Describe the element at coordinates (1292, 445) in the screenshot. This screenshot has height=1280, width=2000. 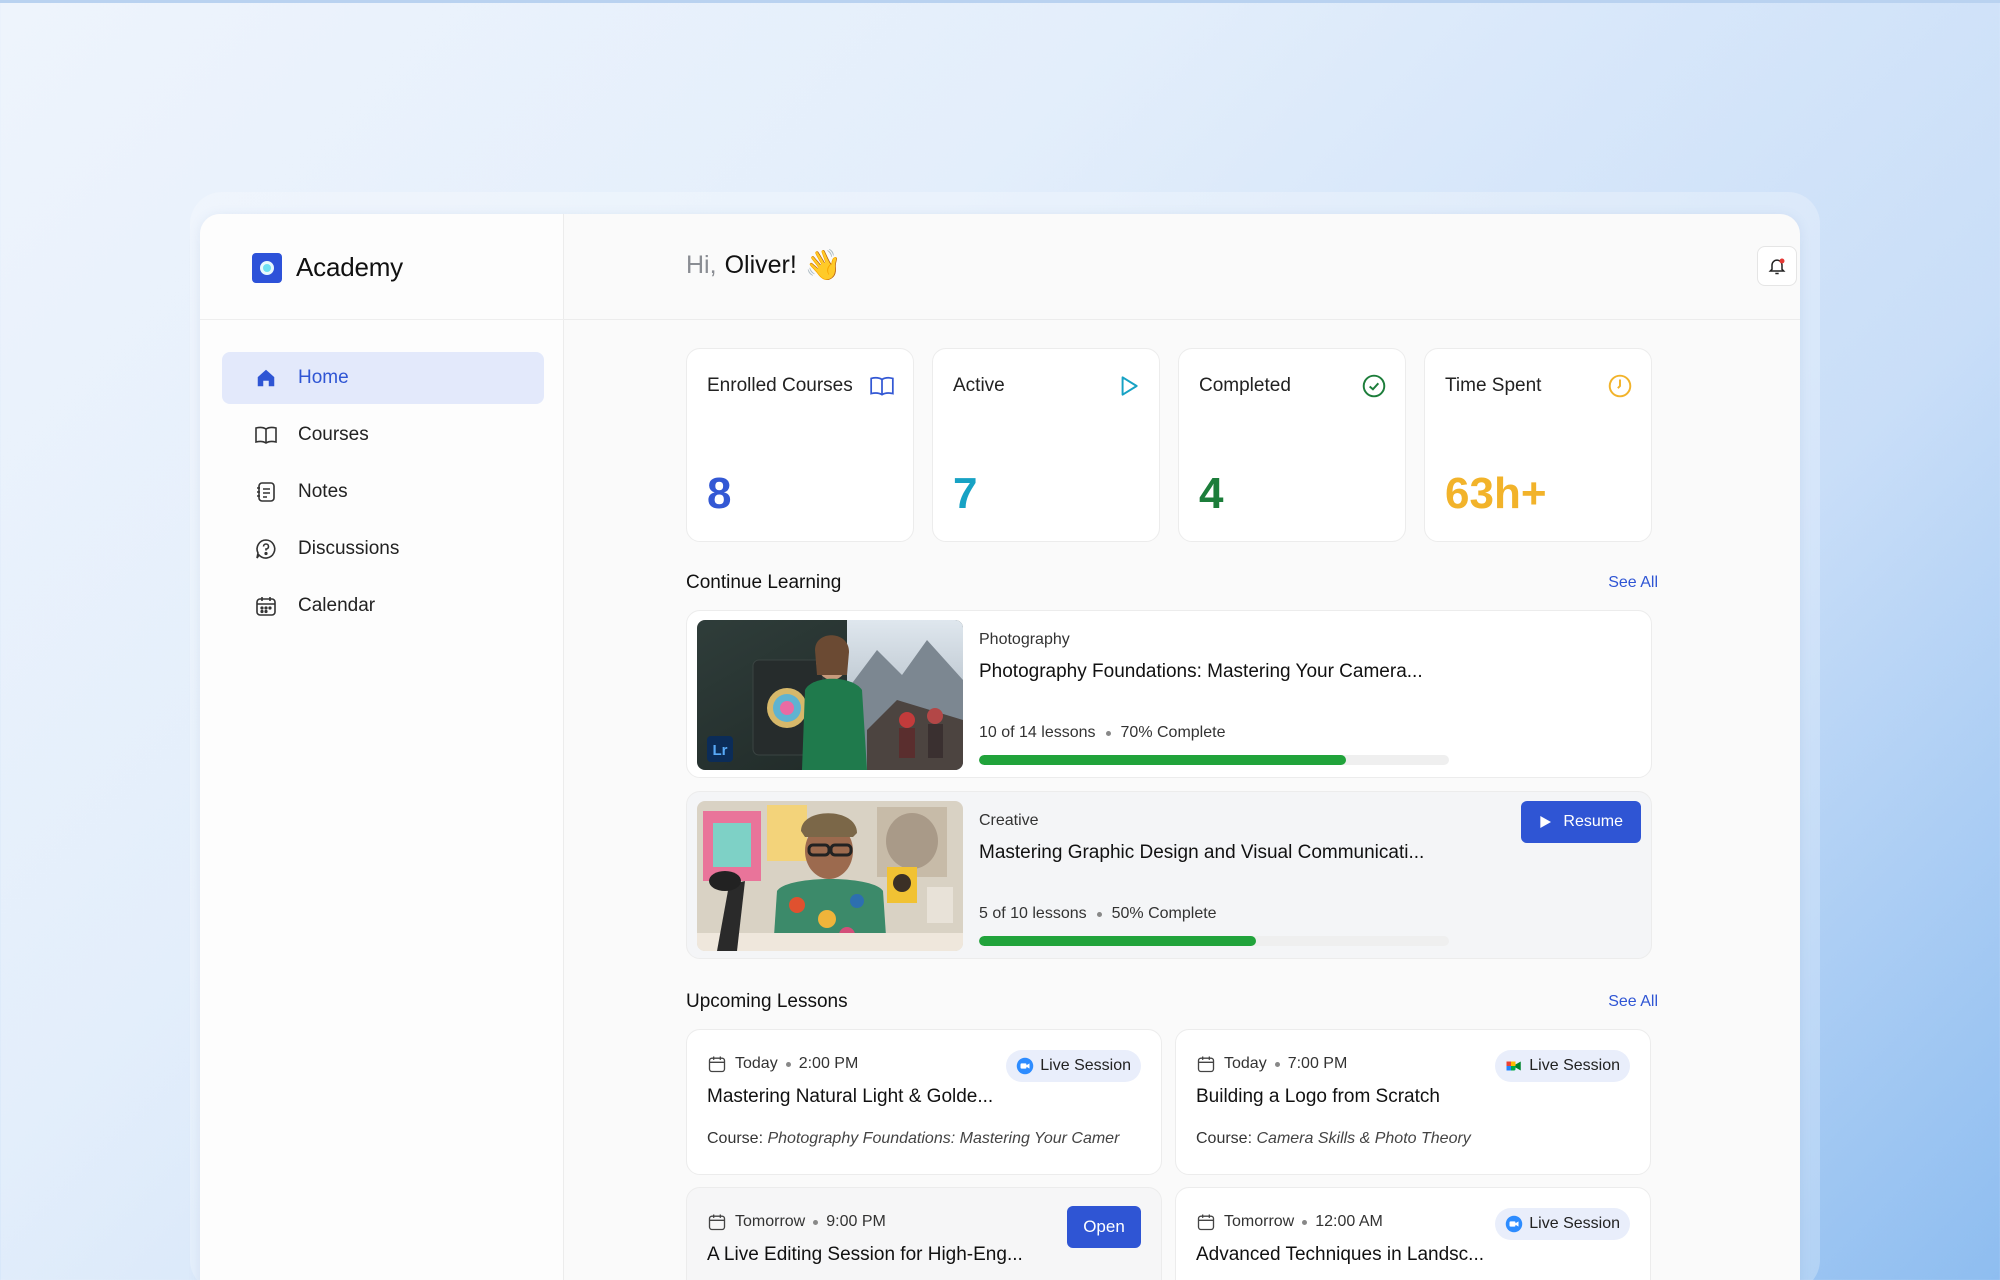
I see `stat-card-completed: Completed 4` at that location.